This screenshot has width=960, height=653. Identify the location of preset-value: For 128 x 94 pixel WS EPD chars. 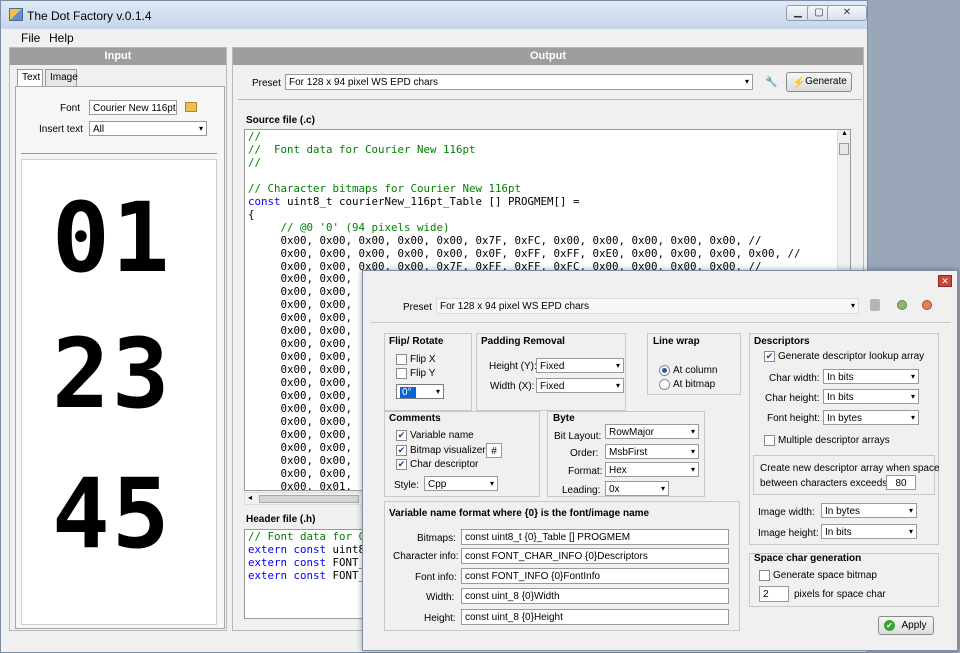
(363, 82).